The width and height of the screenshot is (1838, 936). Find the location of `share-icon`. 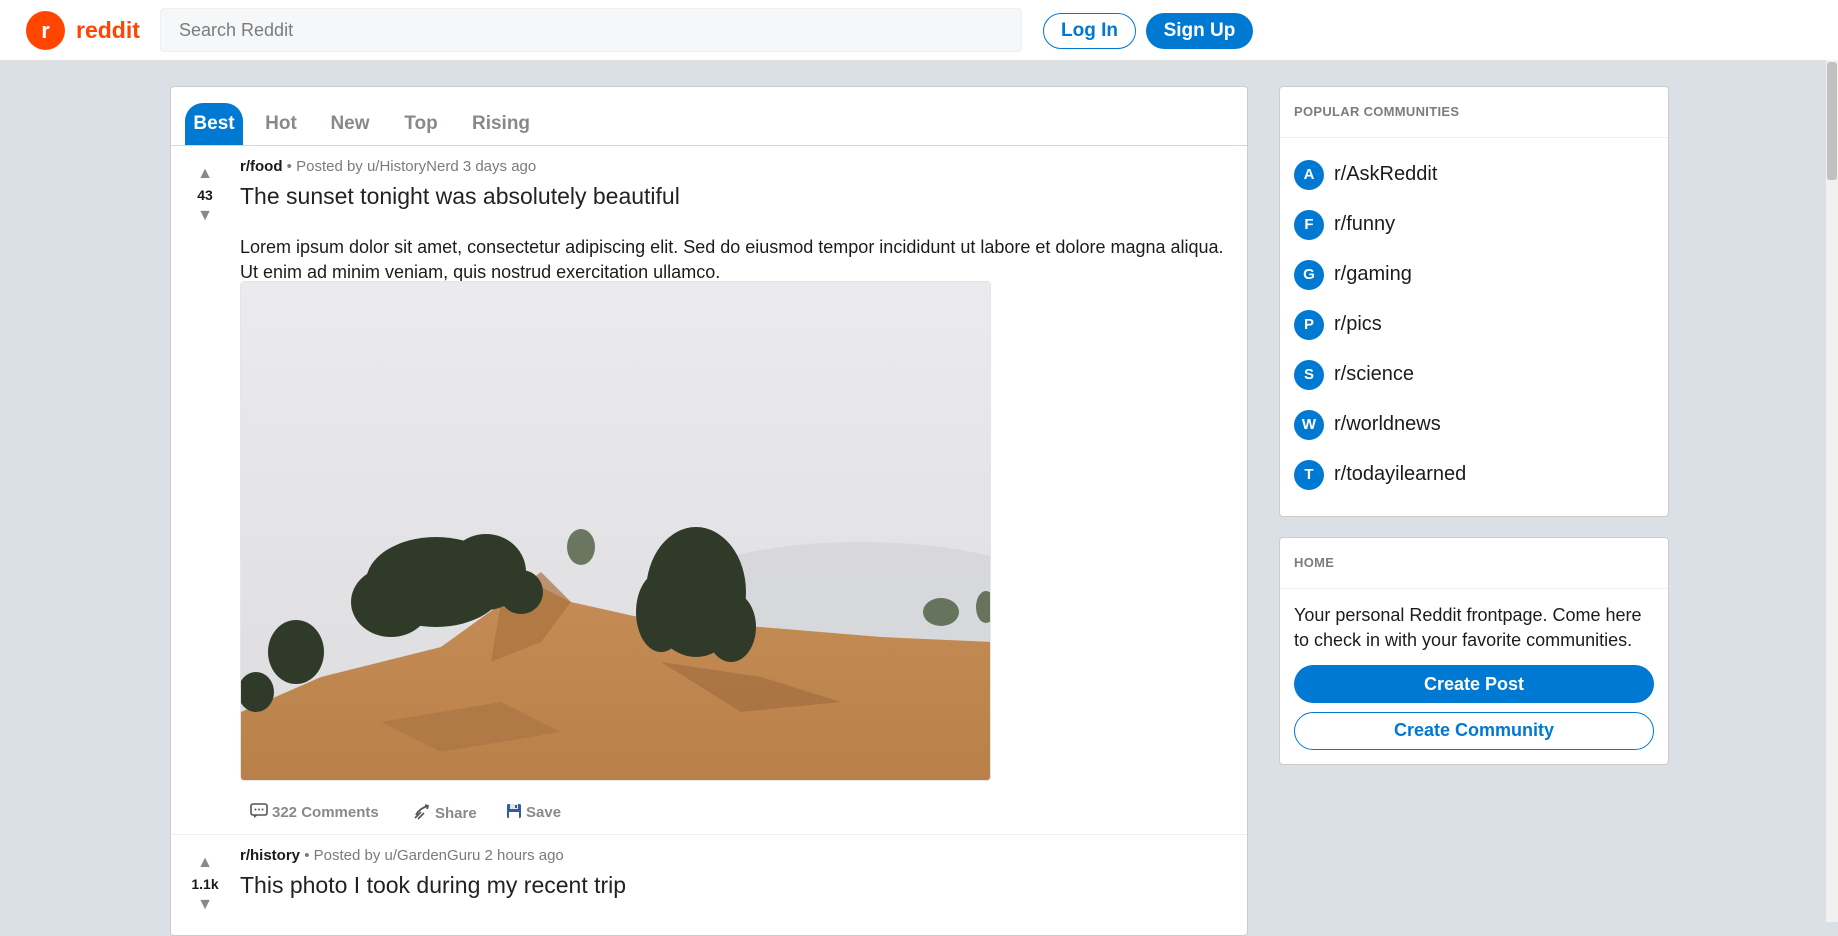

share-icon is located at coordinates (422, 814).